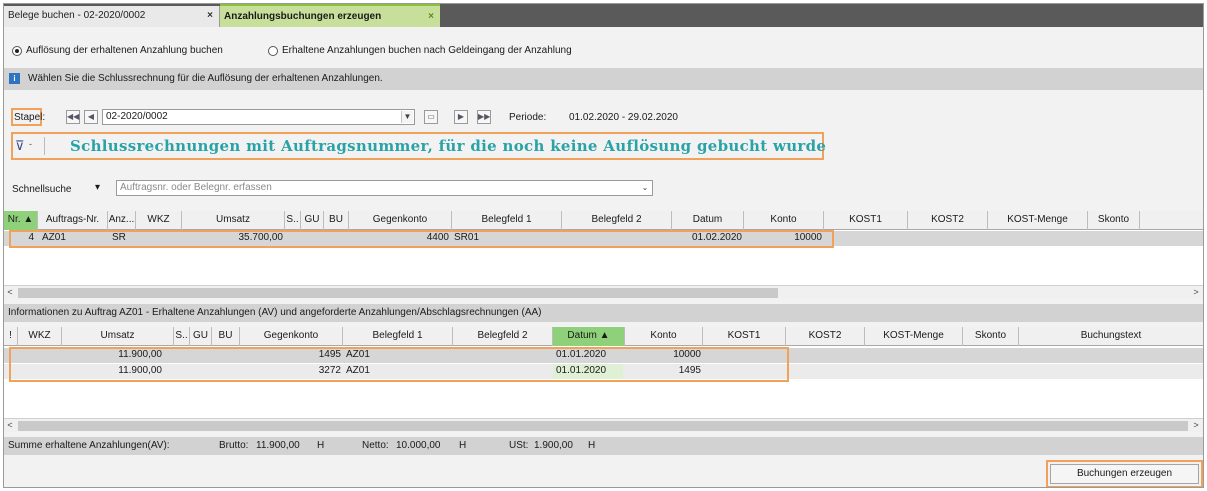  I want to click on column-header: Buchungstext, so click(1111, 336).